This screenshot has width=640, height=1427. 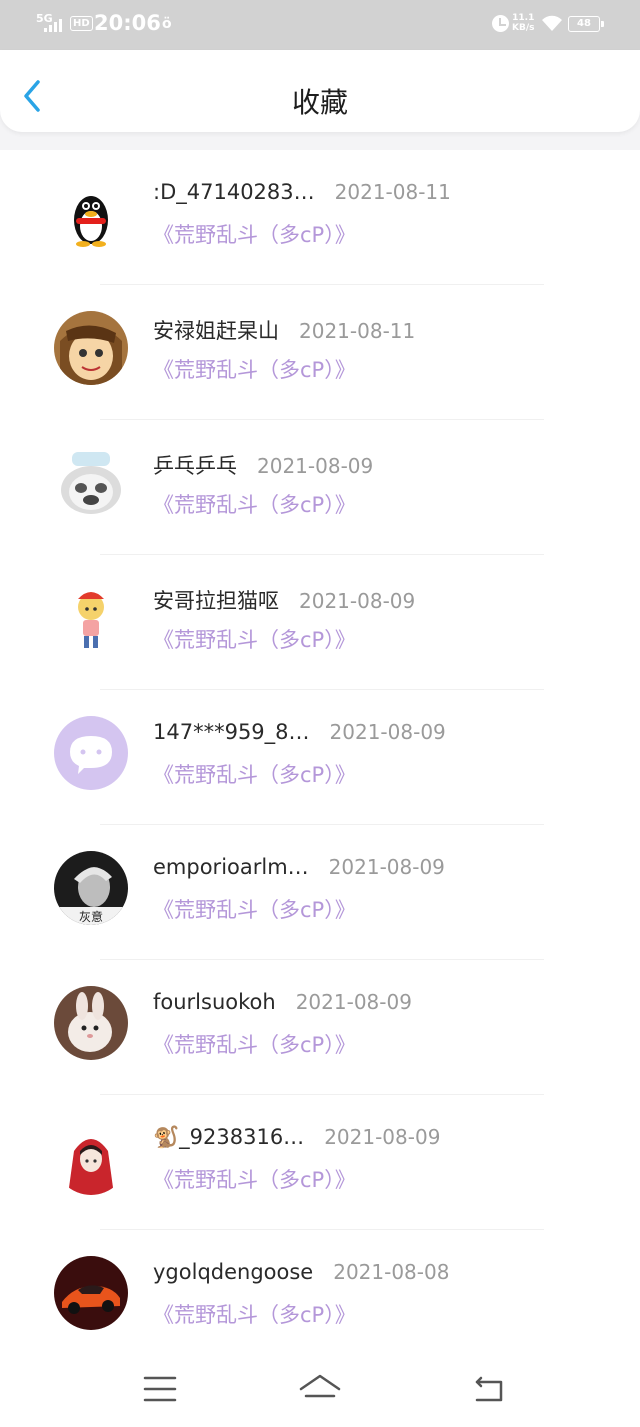 I want to click on system-nav-bar, so click(x=320, y=1388).